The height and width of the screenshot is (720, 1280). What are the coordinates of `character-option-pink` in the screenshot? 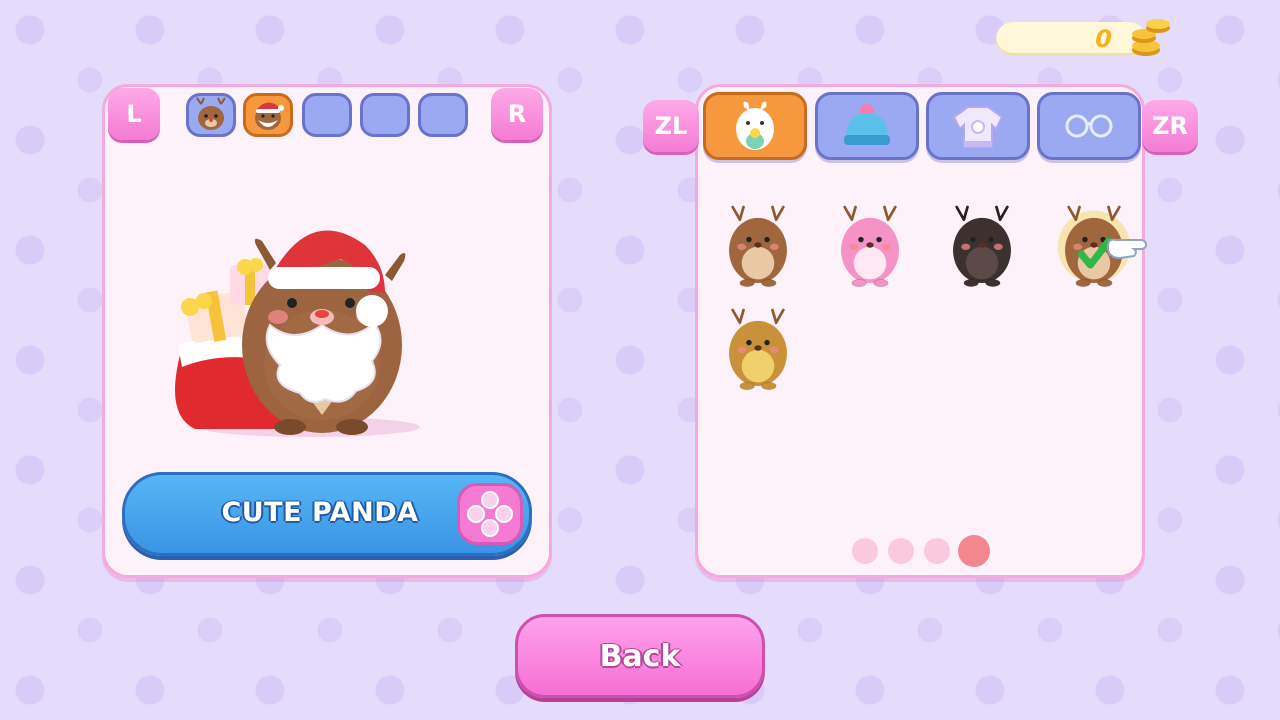 It's located at (870, 245).